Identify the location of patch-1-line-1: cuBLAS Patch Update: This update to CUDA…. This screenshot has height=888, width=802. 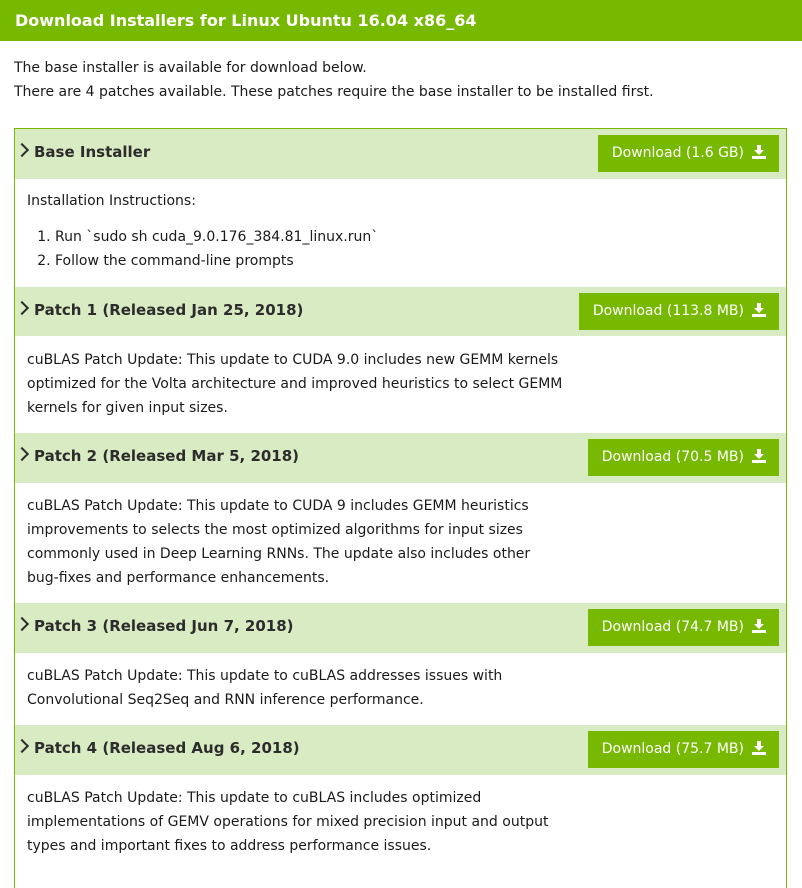
(293, 360).